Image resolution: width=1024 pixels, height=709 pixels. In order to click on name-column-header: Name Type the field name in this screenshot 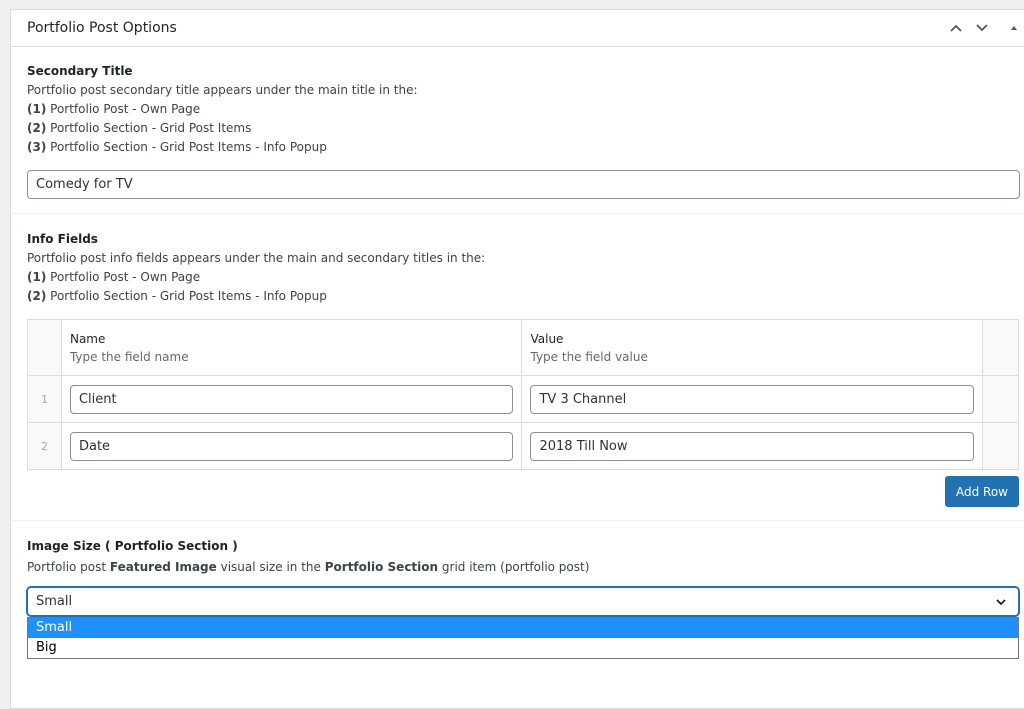, I will do `click(291, 347)`.